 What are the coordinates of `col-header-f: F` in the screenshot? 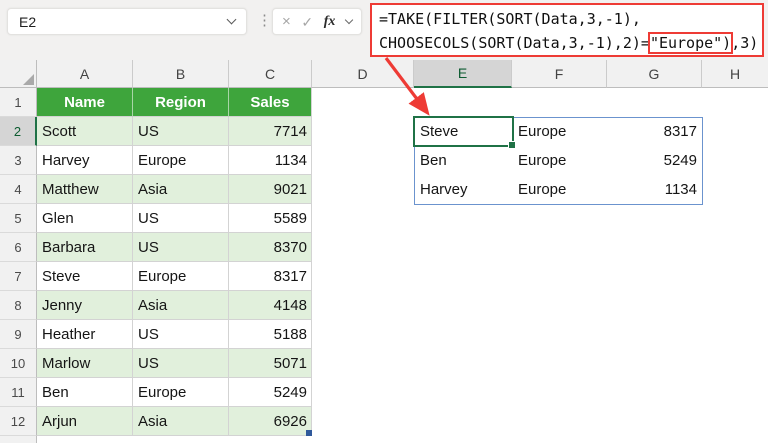 It's located at (559, 74).